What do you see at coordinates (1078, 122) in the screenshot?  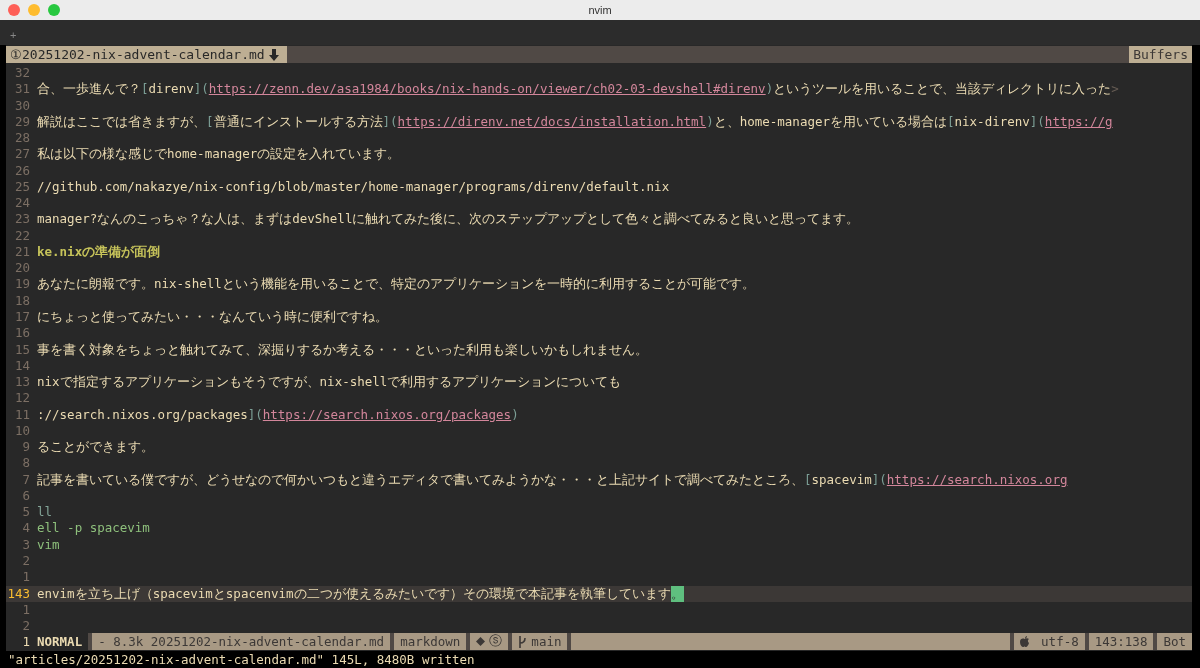 I see `url-text: https://g` at bounding box center [1078, 122].